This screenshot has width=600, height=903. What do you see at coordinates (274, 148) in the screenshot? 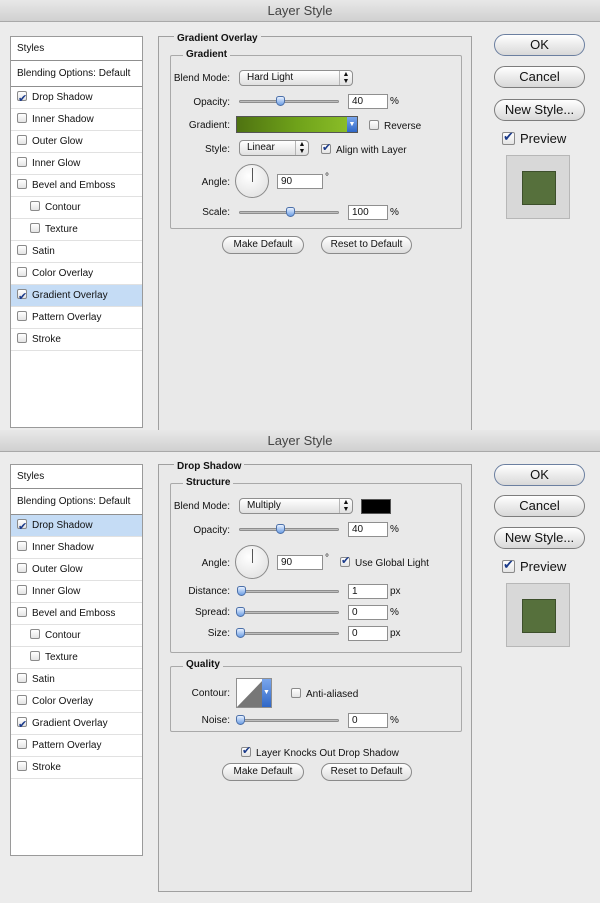
I see `style-select: Linear ▲ ▼` at bounding box center [274, 148].